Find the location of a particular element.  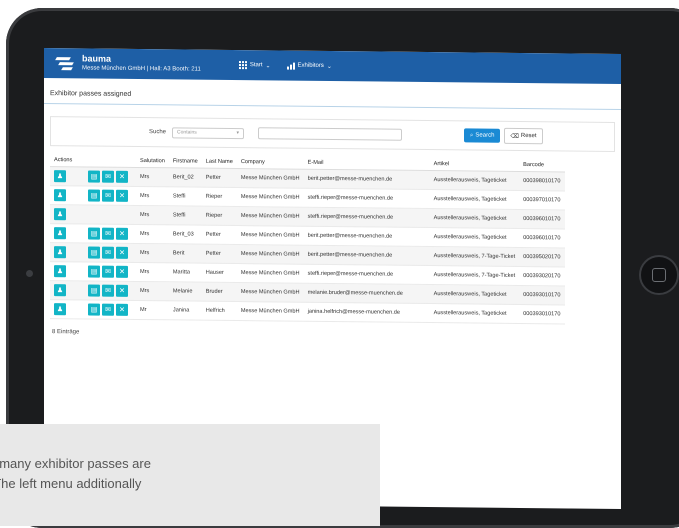

reset-button: ⌫ Reset is located at coordinates (523, 136).